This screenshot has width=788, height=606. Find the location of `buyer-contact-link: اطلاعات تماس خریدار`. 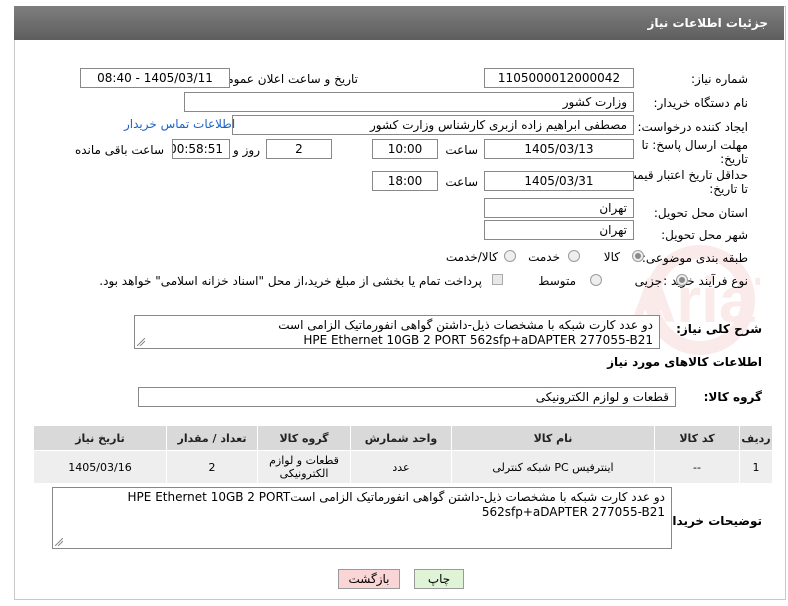

buyer-contact-link: اطلاعات تماس خریدار is located at coordinates (179, 124).